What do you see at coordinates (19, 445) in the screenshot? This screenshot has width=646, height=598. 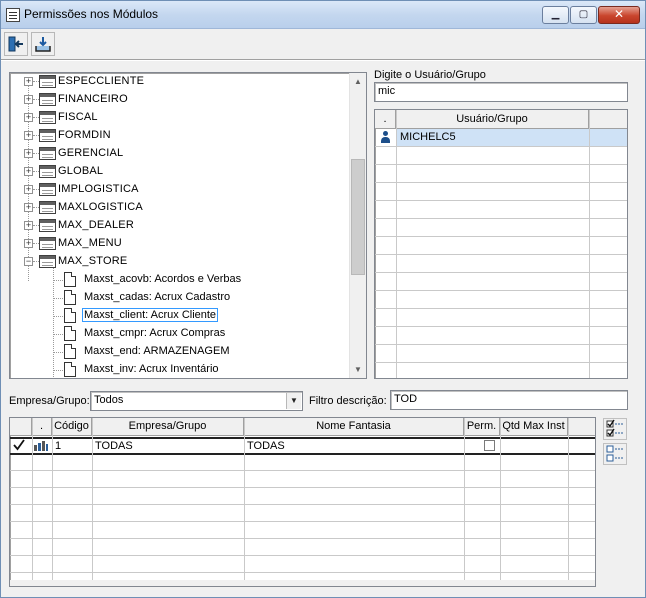 I see `checkmark-icon` at bounding box center [19, 445].